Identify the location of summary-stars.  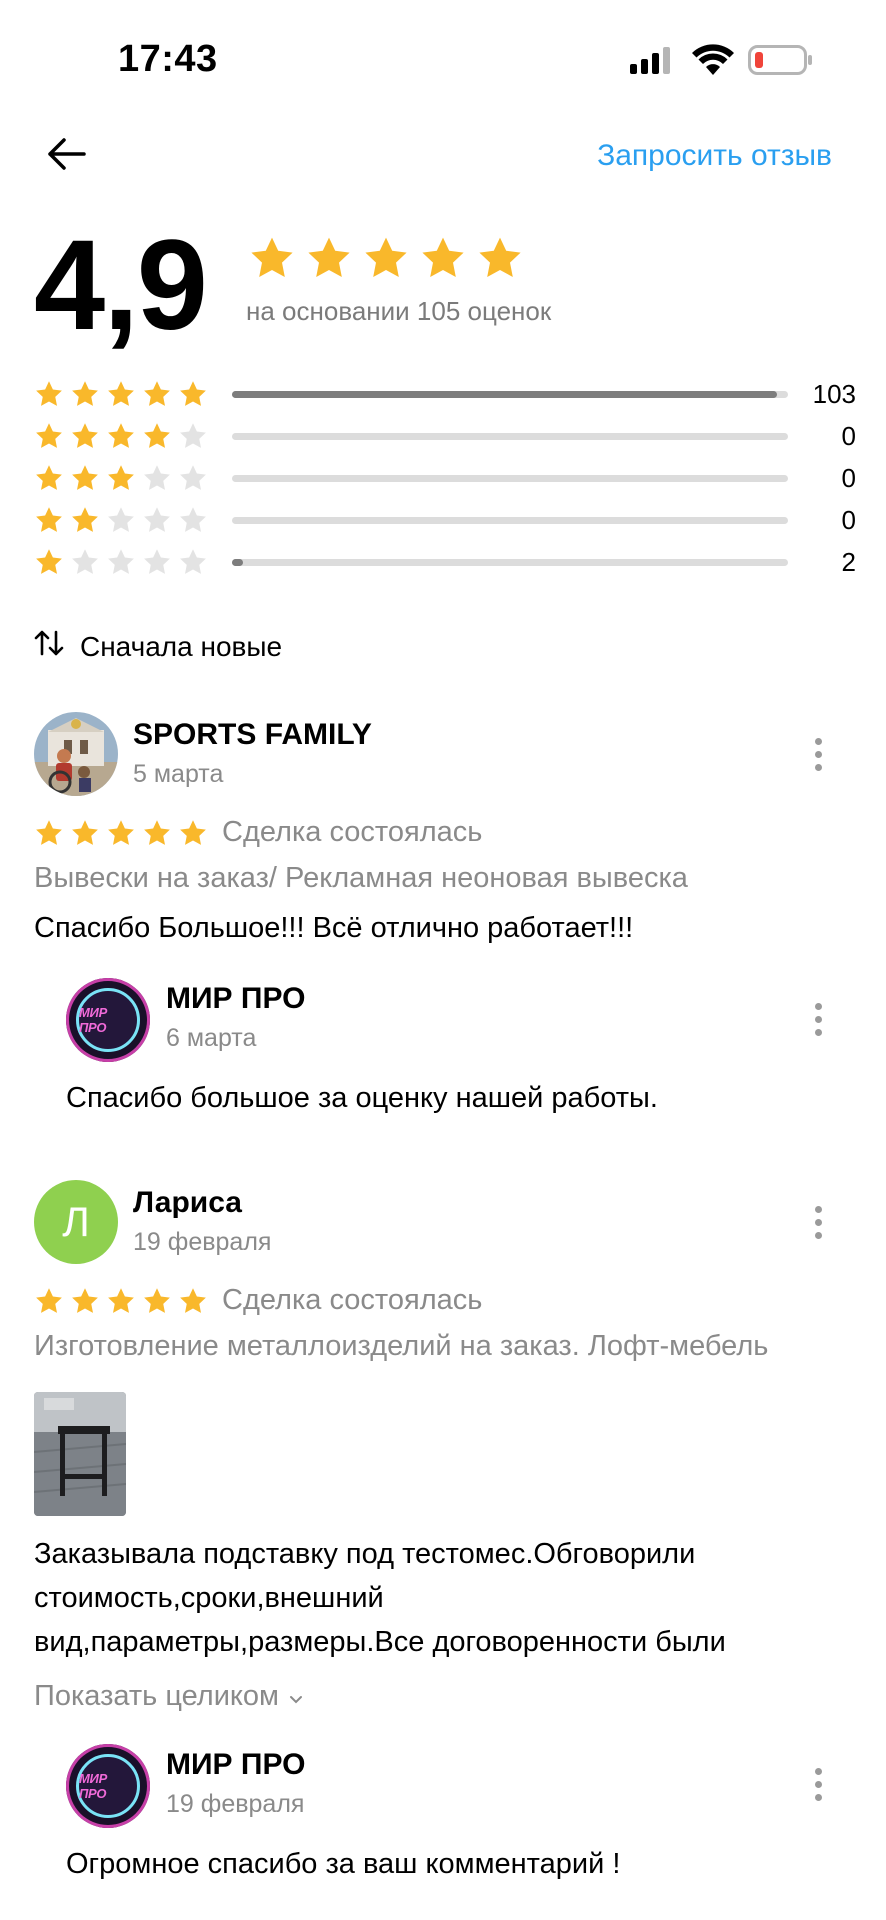
(386, 258).